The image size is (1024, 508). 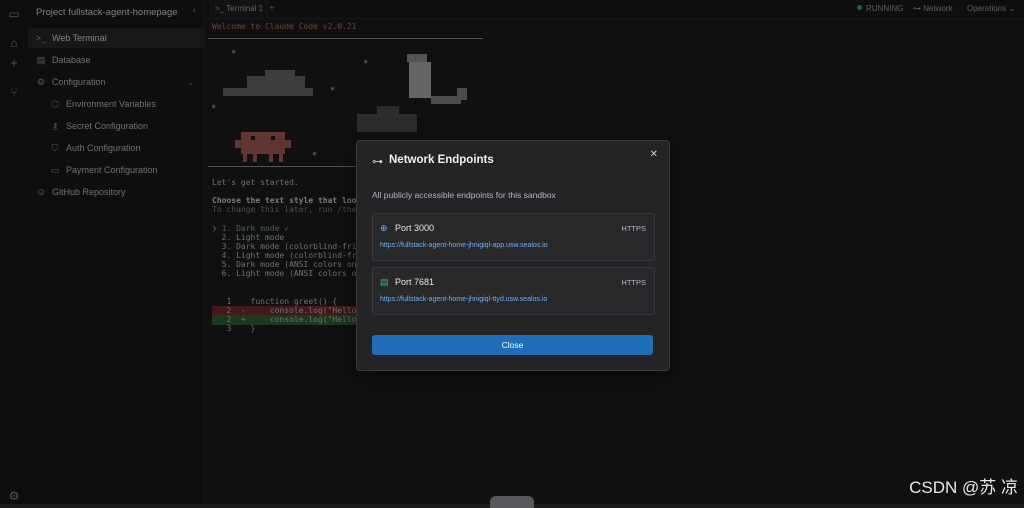 I want to click on network-icon: ⊶, so click(x=377, y=162).